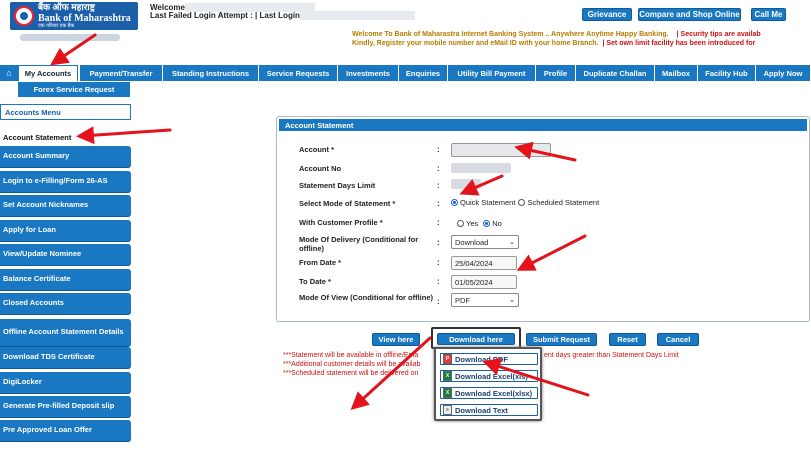 The height and width of the screenshot is (451, 811). What do you see at coordinates (460, 223) in the screenshot?
I see `radio-profile-yes` at bounding box center [460, 223].